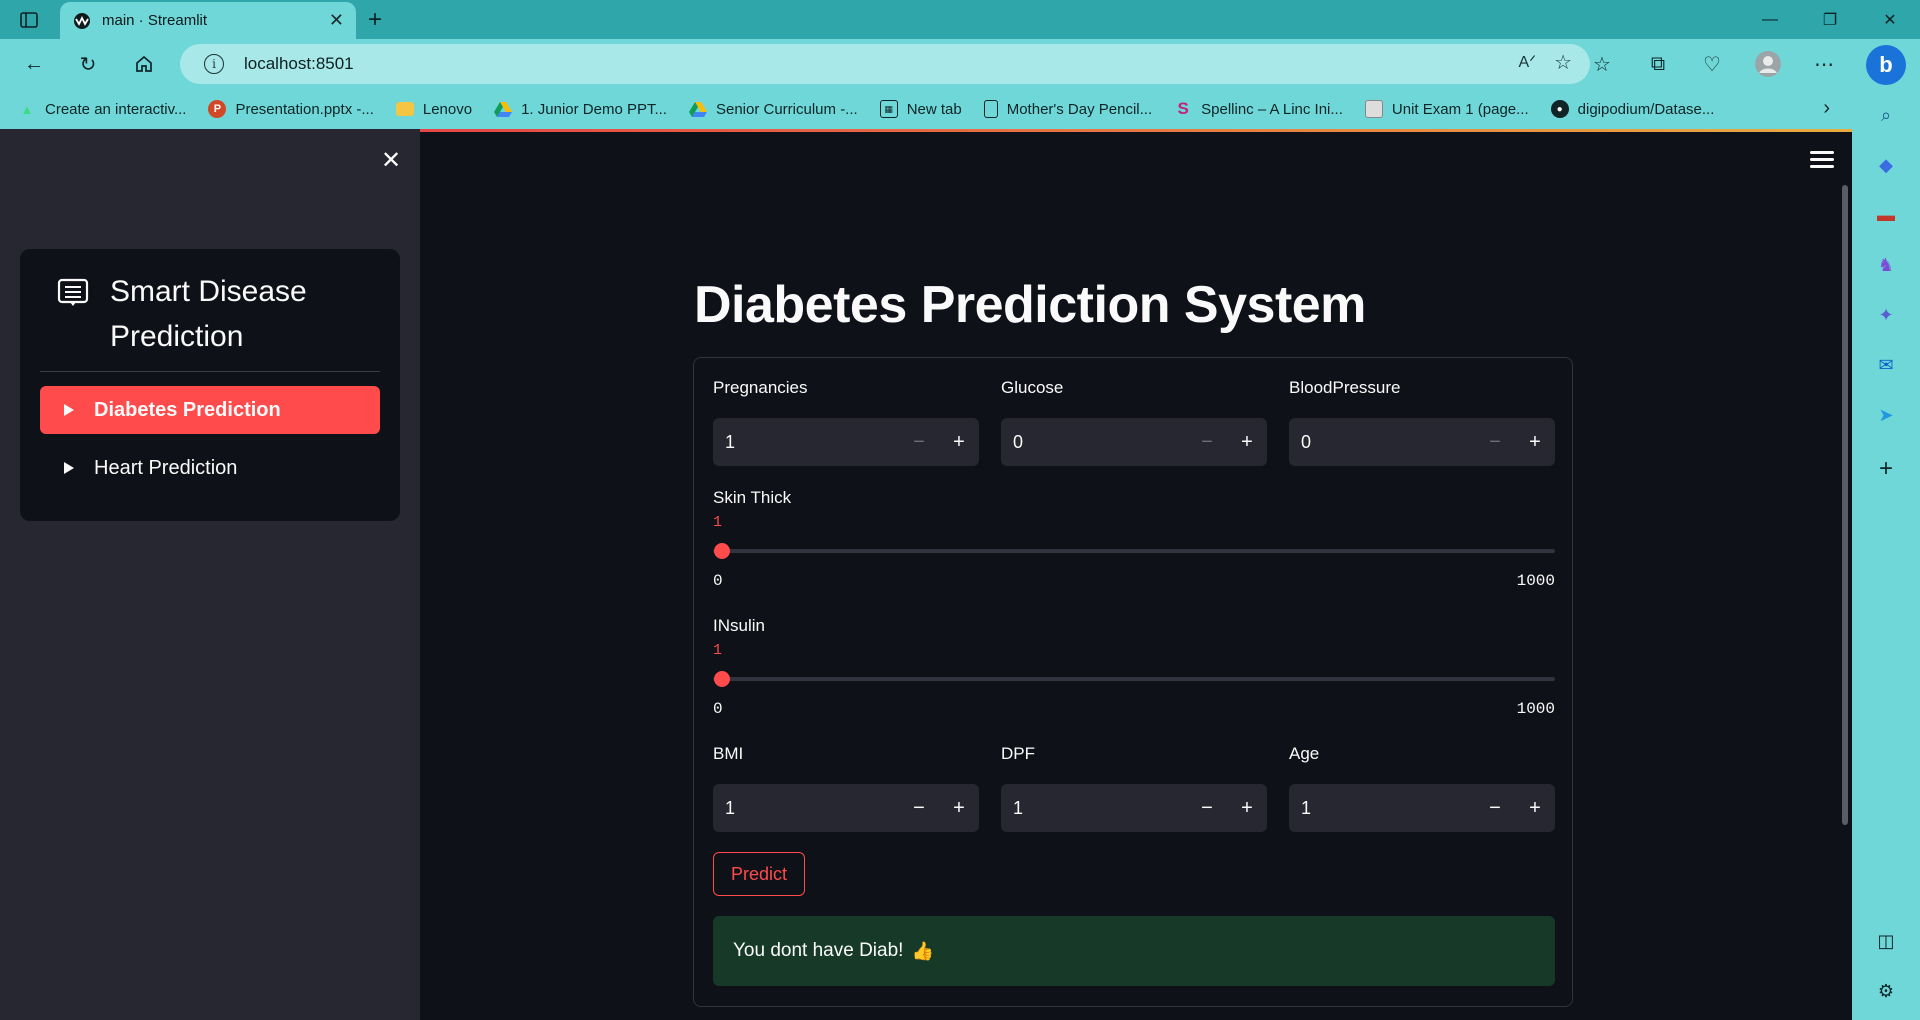  Describe the element at coordinates (433, 109) in the screenshot. I see `bookmark-item: Lenovo` at that location.